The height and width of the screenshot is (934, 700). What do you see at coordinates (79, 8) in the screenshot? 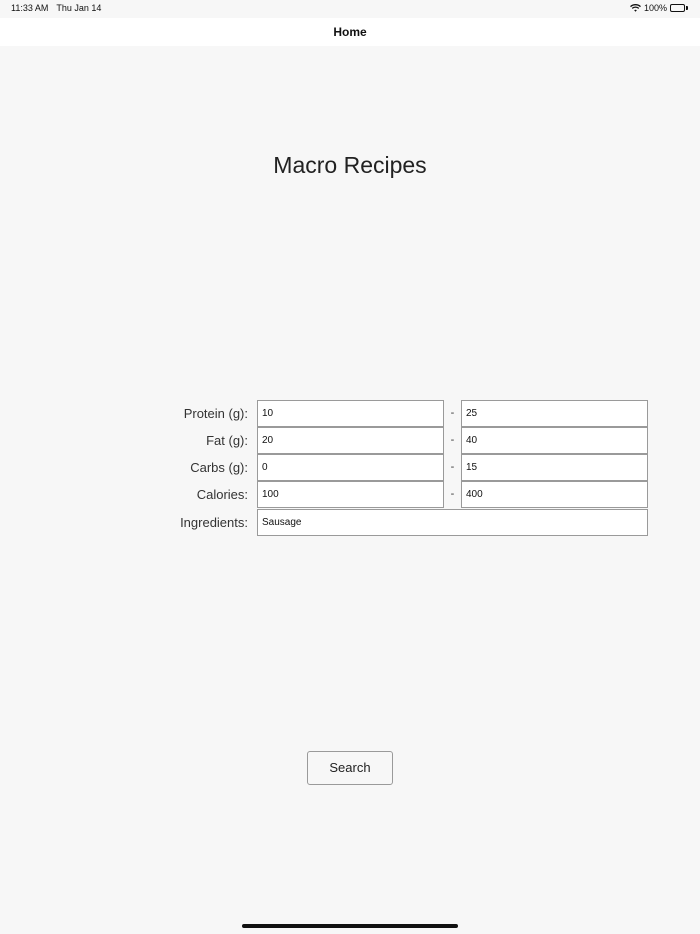
I see `status-date: Thu Jan 14` at bounding box center [79, 8].